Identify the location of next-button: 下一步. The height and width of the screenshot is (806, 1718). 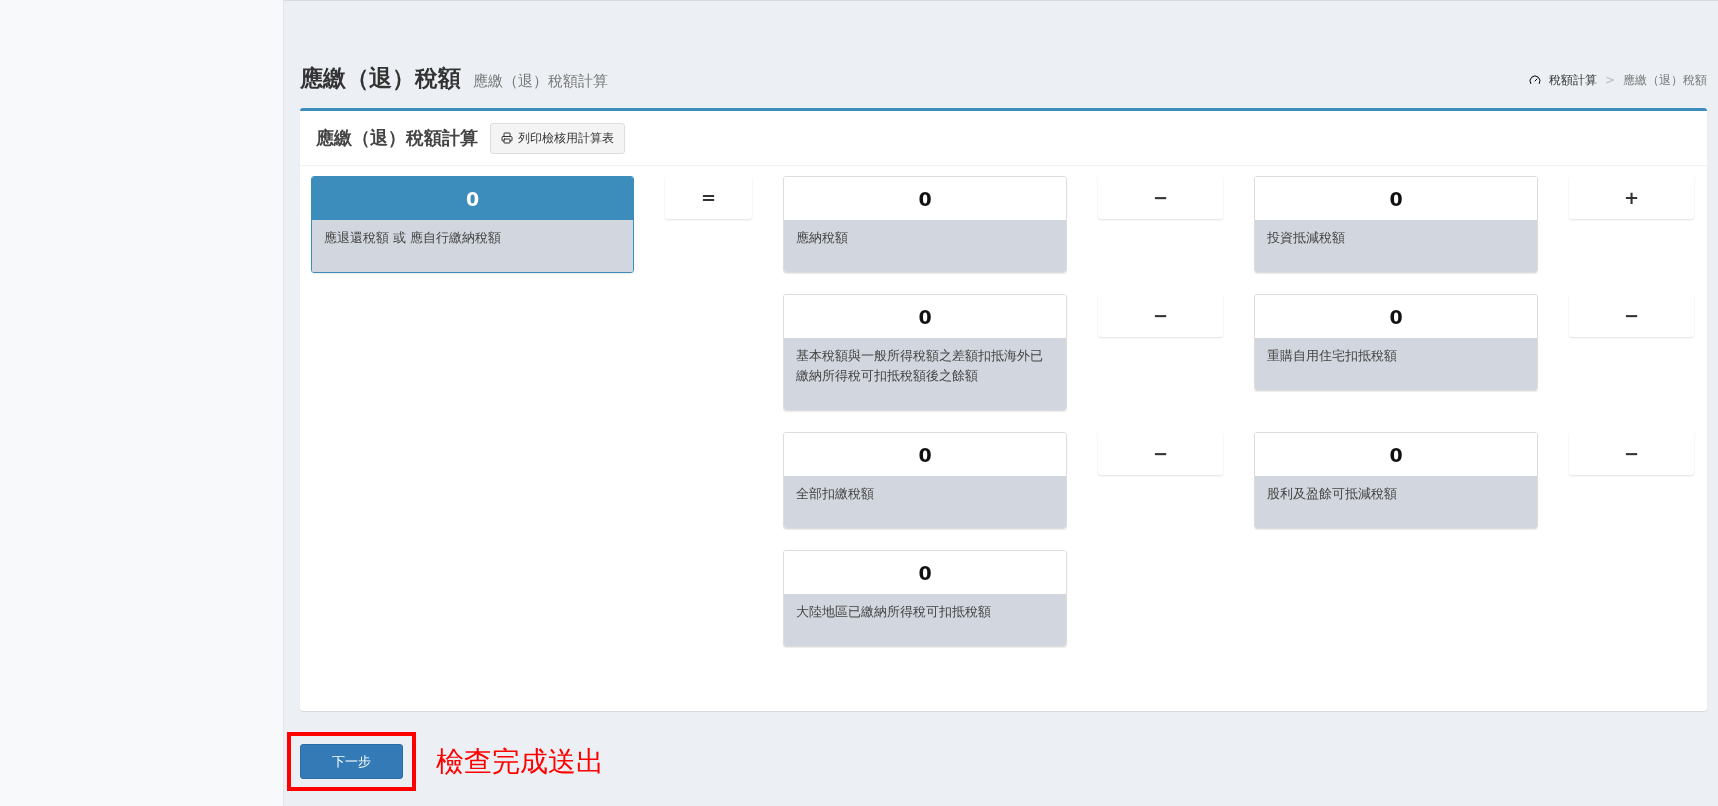
(351, 761).